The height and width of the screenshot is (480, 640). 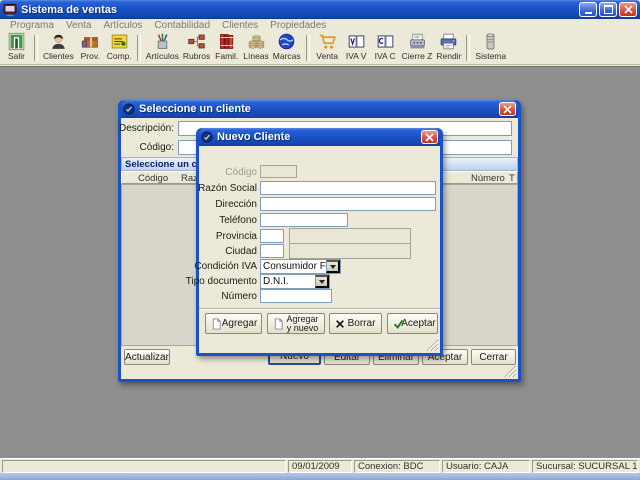 What do you see at coordinates (588, 9) in the screenshot?
I see `minimize-button` at bounding box center [588, 9].